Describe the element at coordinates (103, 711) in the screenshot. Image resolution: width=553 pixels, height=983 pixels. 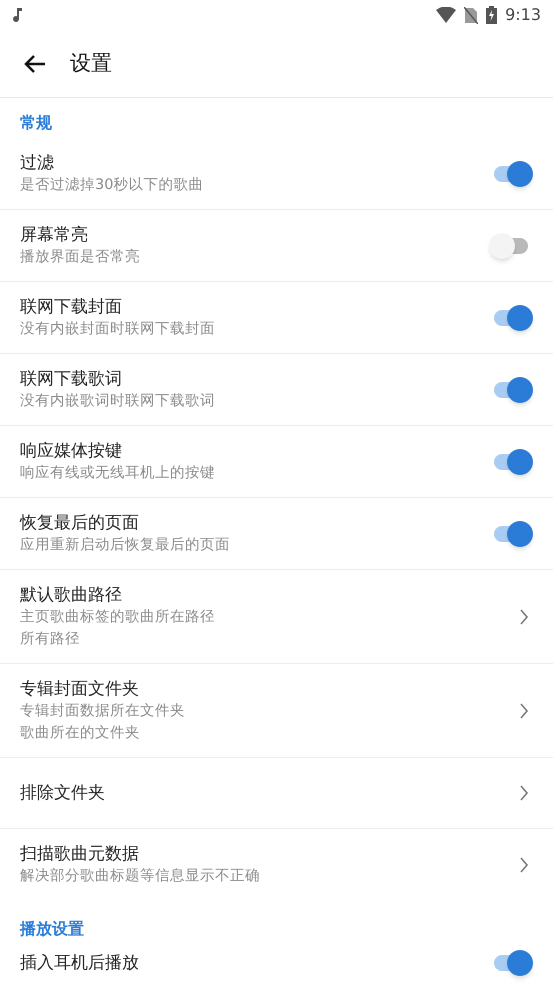
I see `setting-description: 专辑封面数据所在文件夹` at that location.